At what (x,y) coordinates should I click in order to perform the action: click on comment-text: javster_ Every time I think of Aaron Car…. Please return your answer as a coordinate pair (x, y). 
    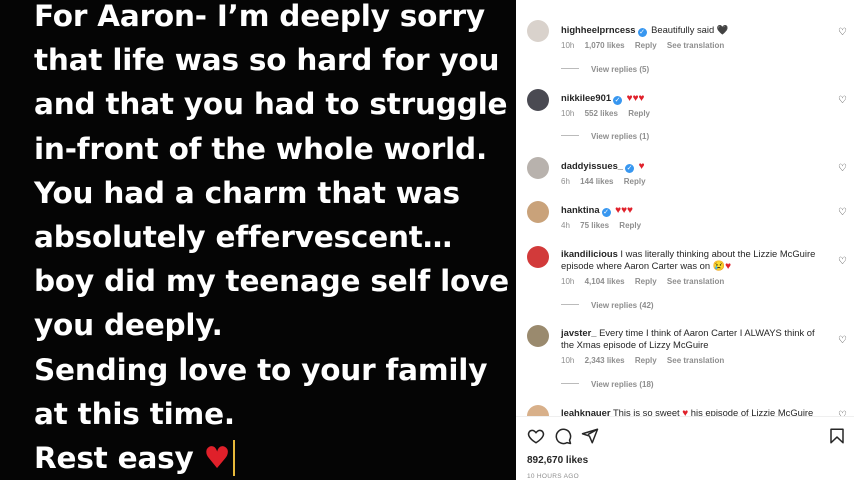
    Looking at the image, I should click on (691, 339).